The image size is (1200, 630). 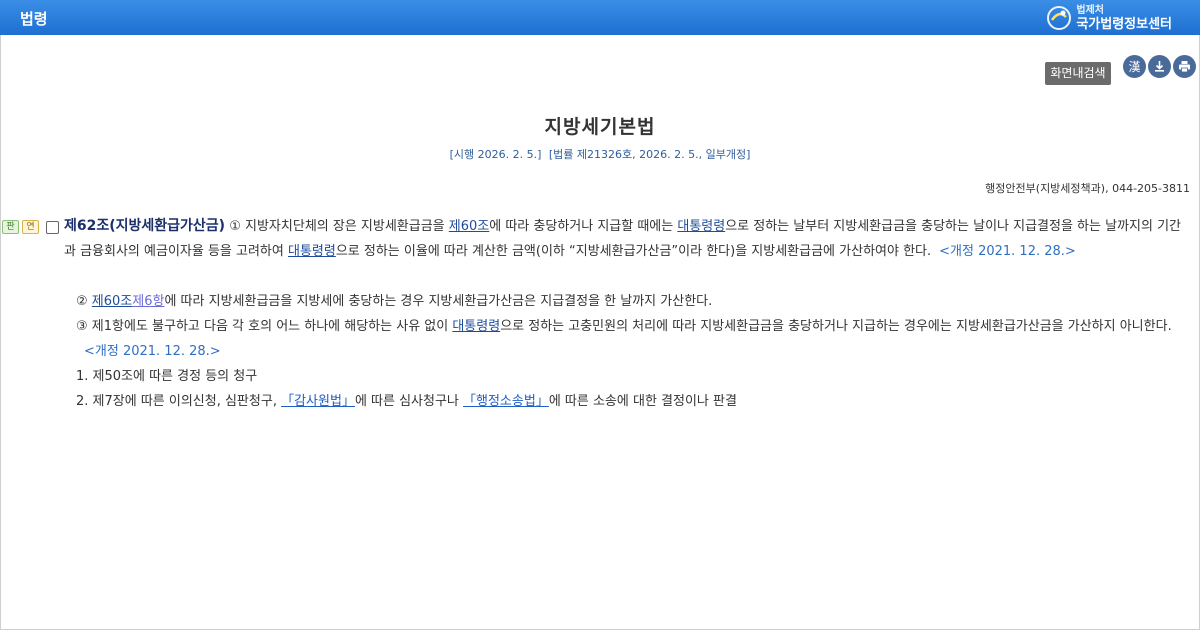 What do you see at coordinates (30, 227) in the screenshot?
I see `history-tag: 연` at bounding box center [30, 227].